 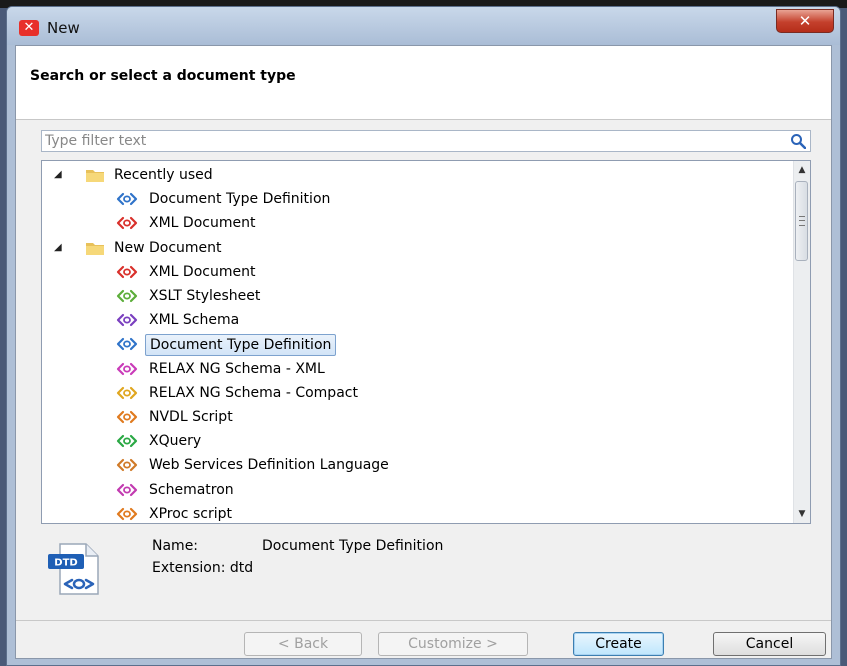 I want to click on tree-item: XML Schema, so click(x=417, y=320).